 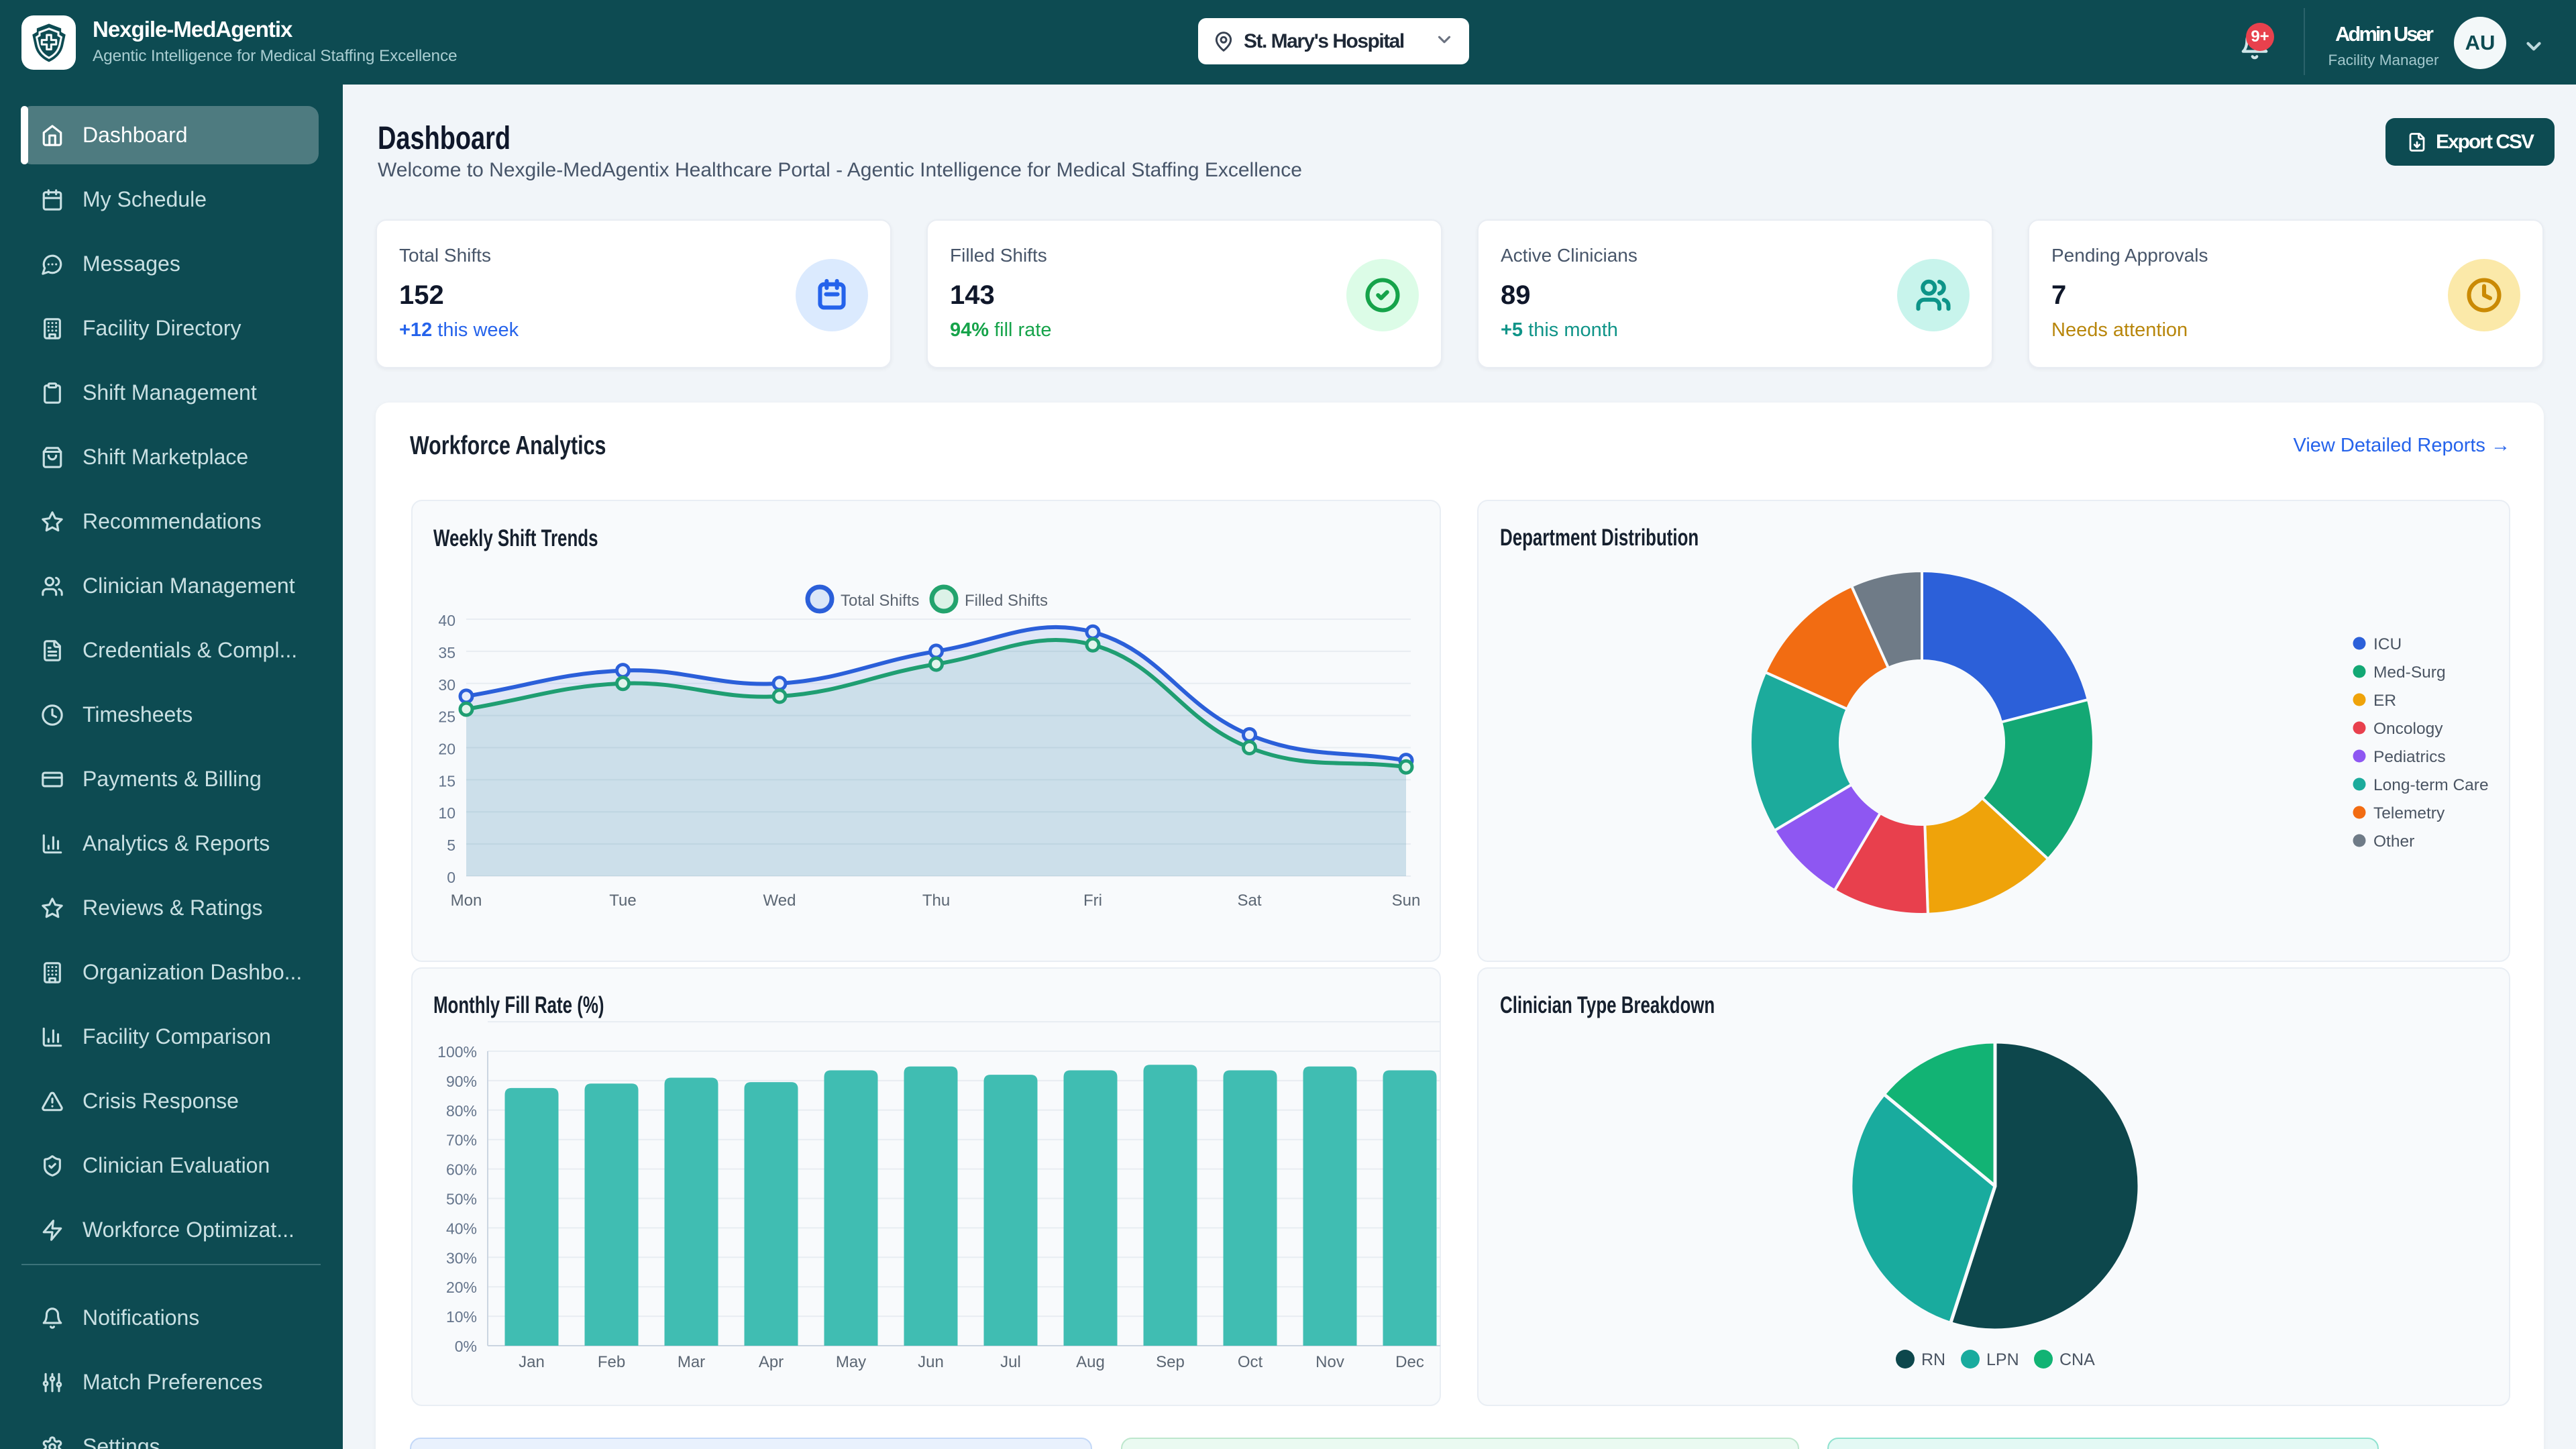 What do you see at coordinates (532, 1362) in the screenshot?
I see `svg-text: Jan` at bounding box center [532, 1362].